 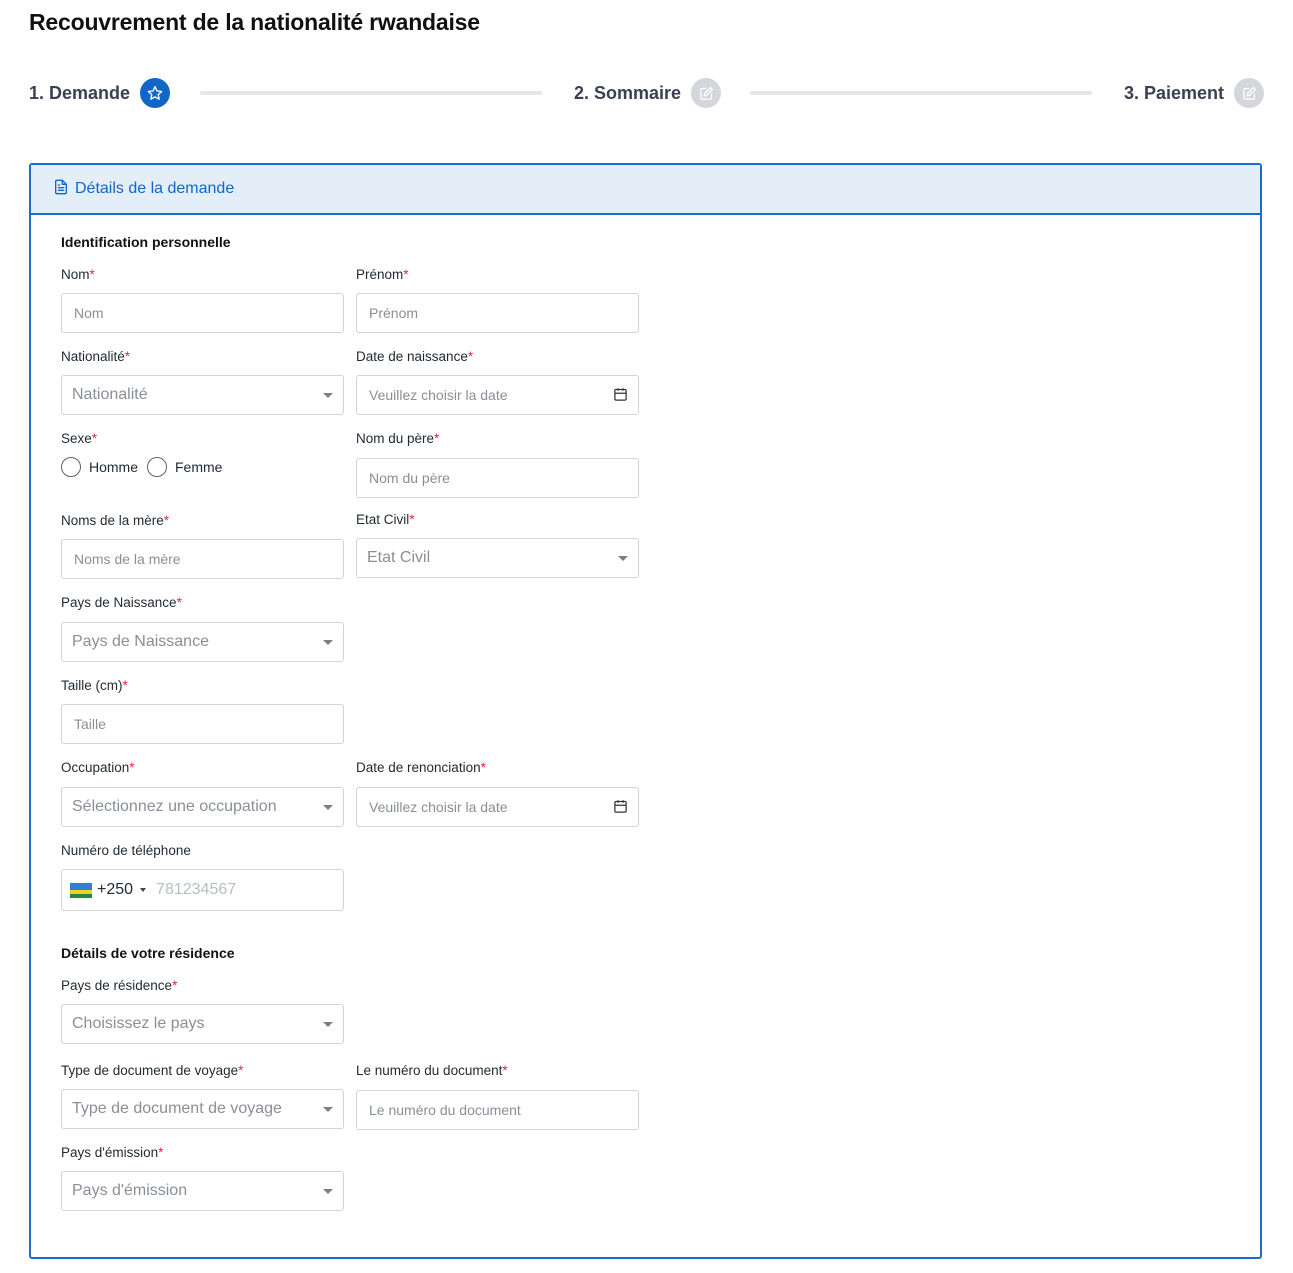 I want to click on telephone-input: +250 781234567, so click(x=202, y=890).